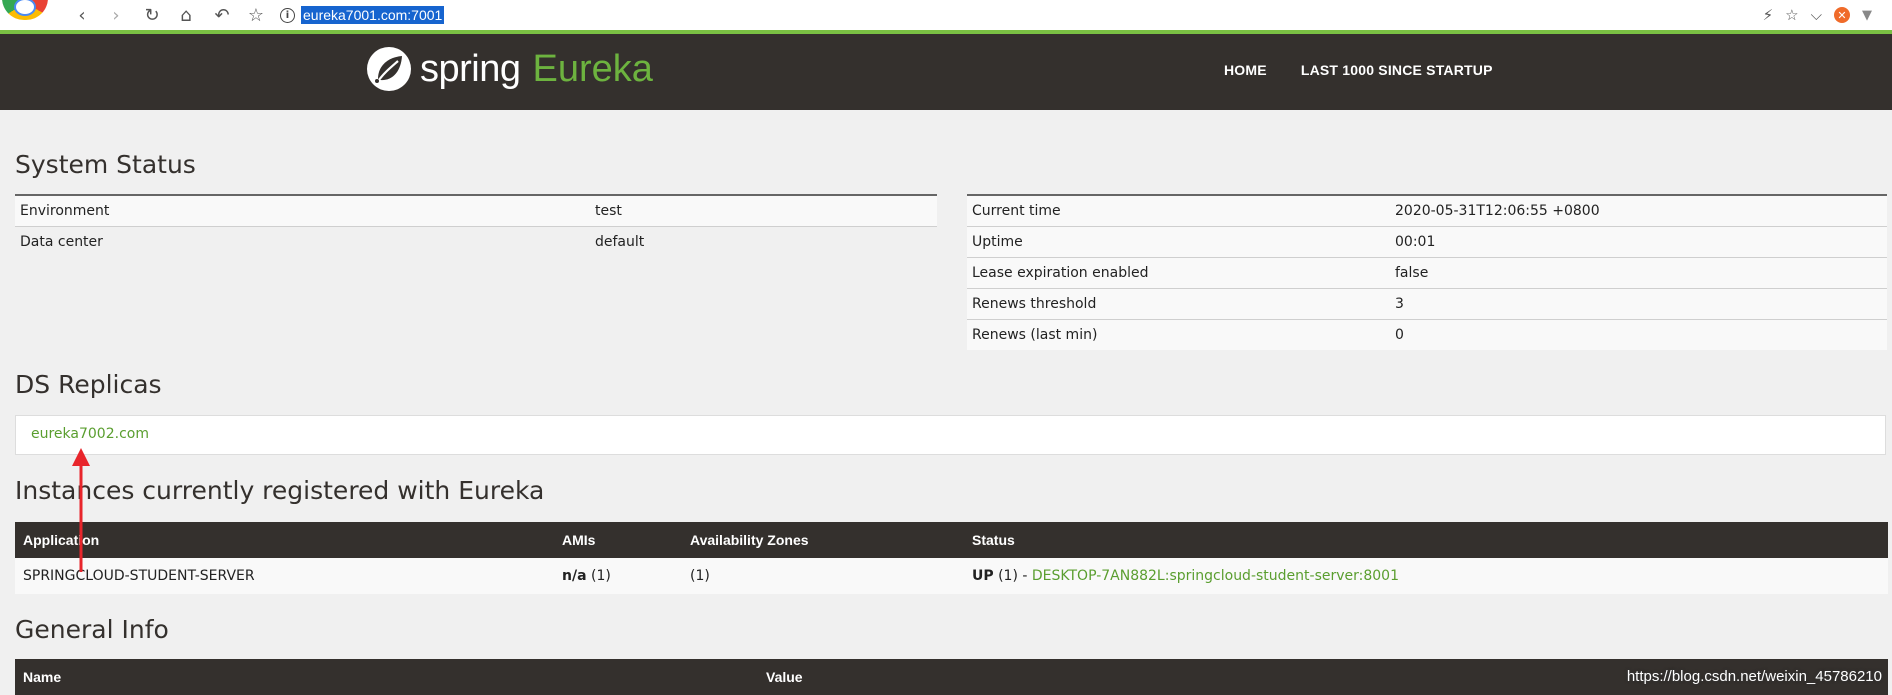 The image size is (1892, 695). Describe the element at coordinates (92, 629) in the screenshot. I see `general-info-title: General Info` at that location.